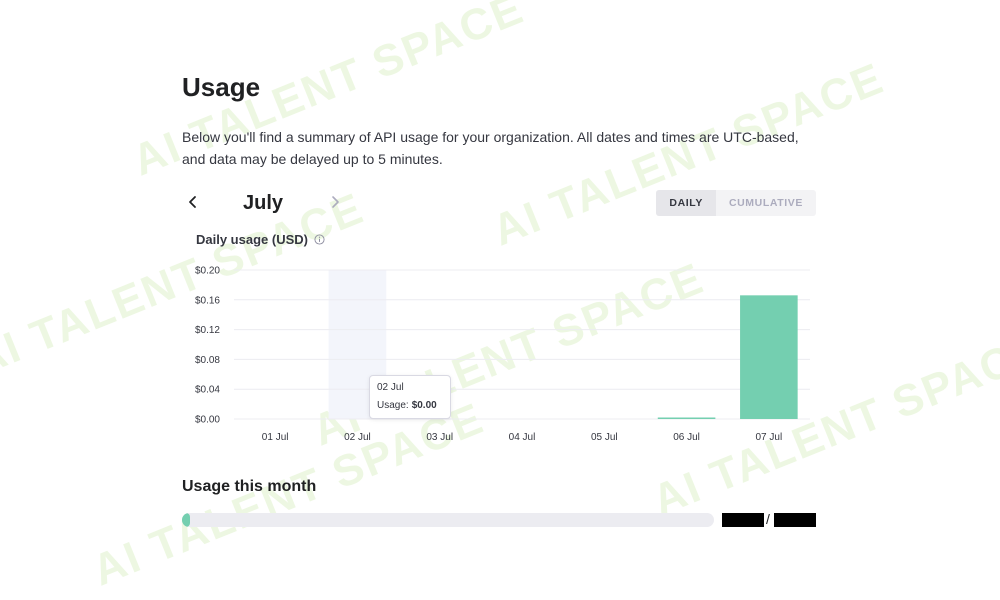  What do you see at coordinates (357, 437) in the screenshot?
I see `x-tick-label: 02 Jul` at bounding box center [357, 437].